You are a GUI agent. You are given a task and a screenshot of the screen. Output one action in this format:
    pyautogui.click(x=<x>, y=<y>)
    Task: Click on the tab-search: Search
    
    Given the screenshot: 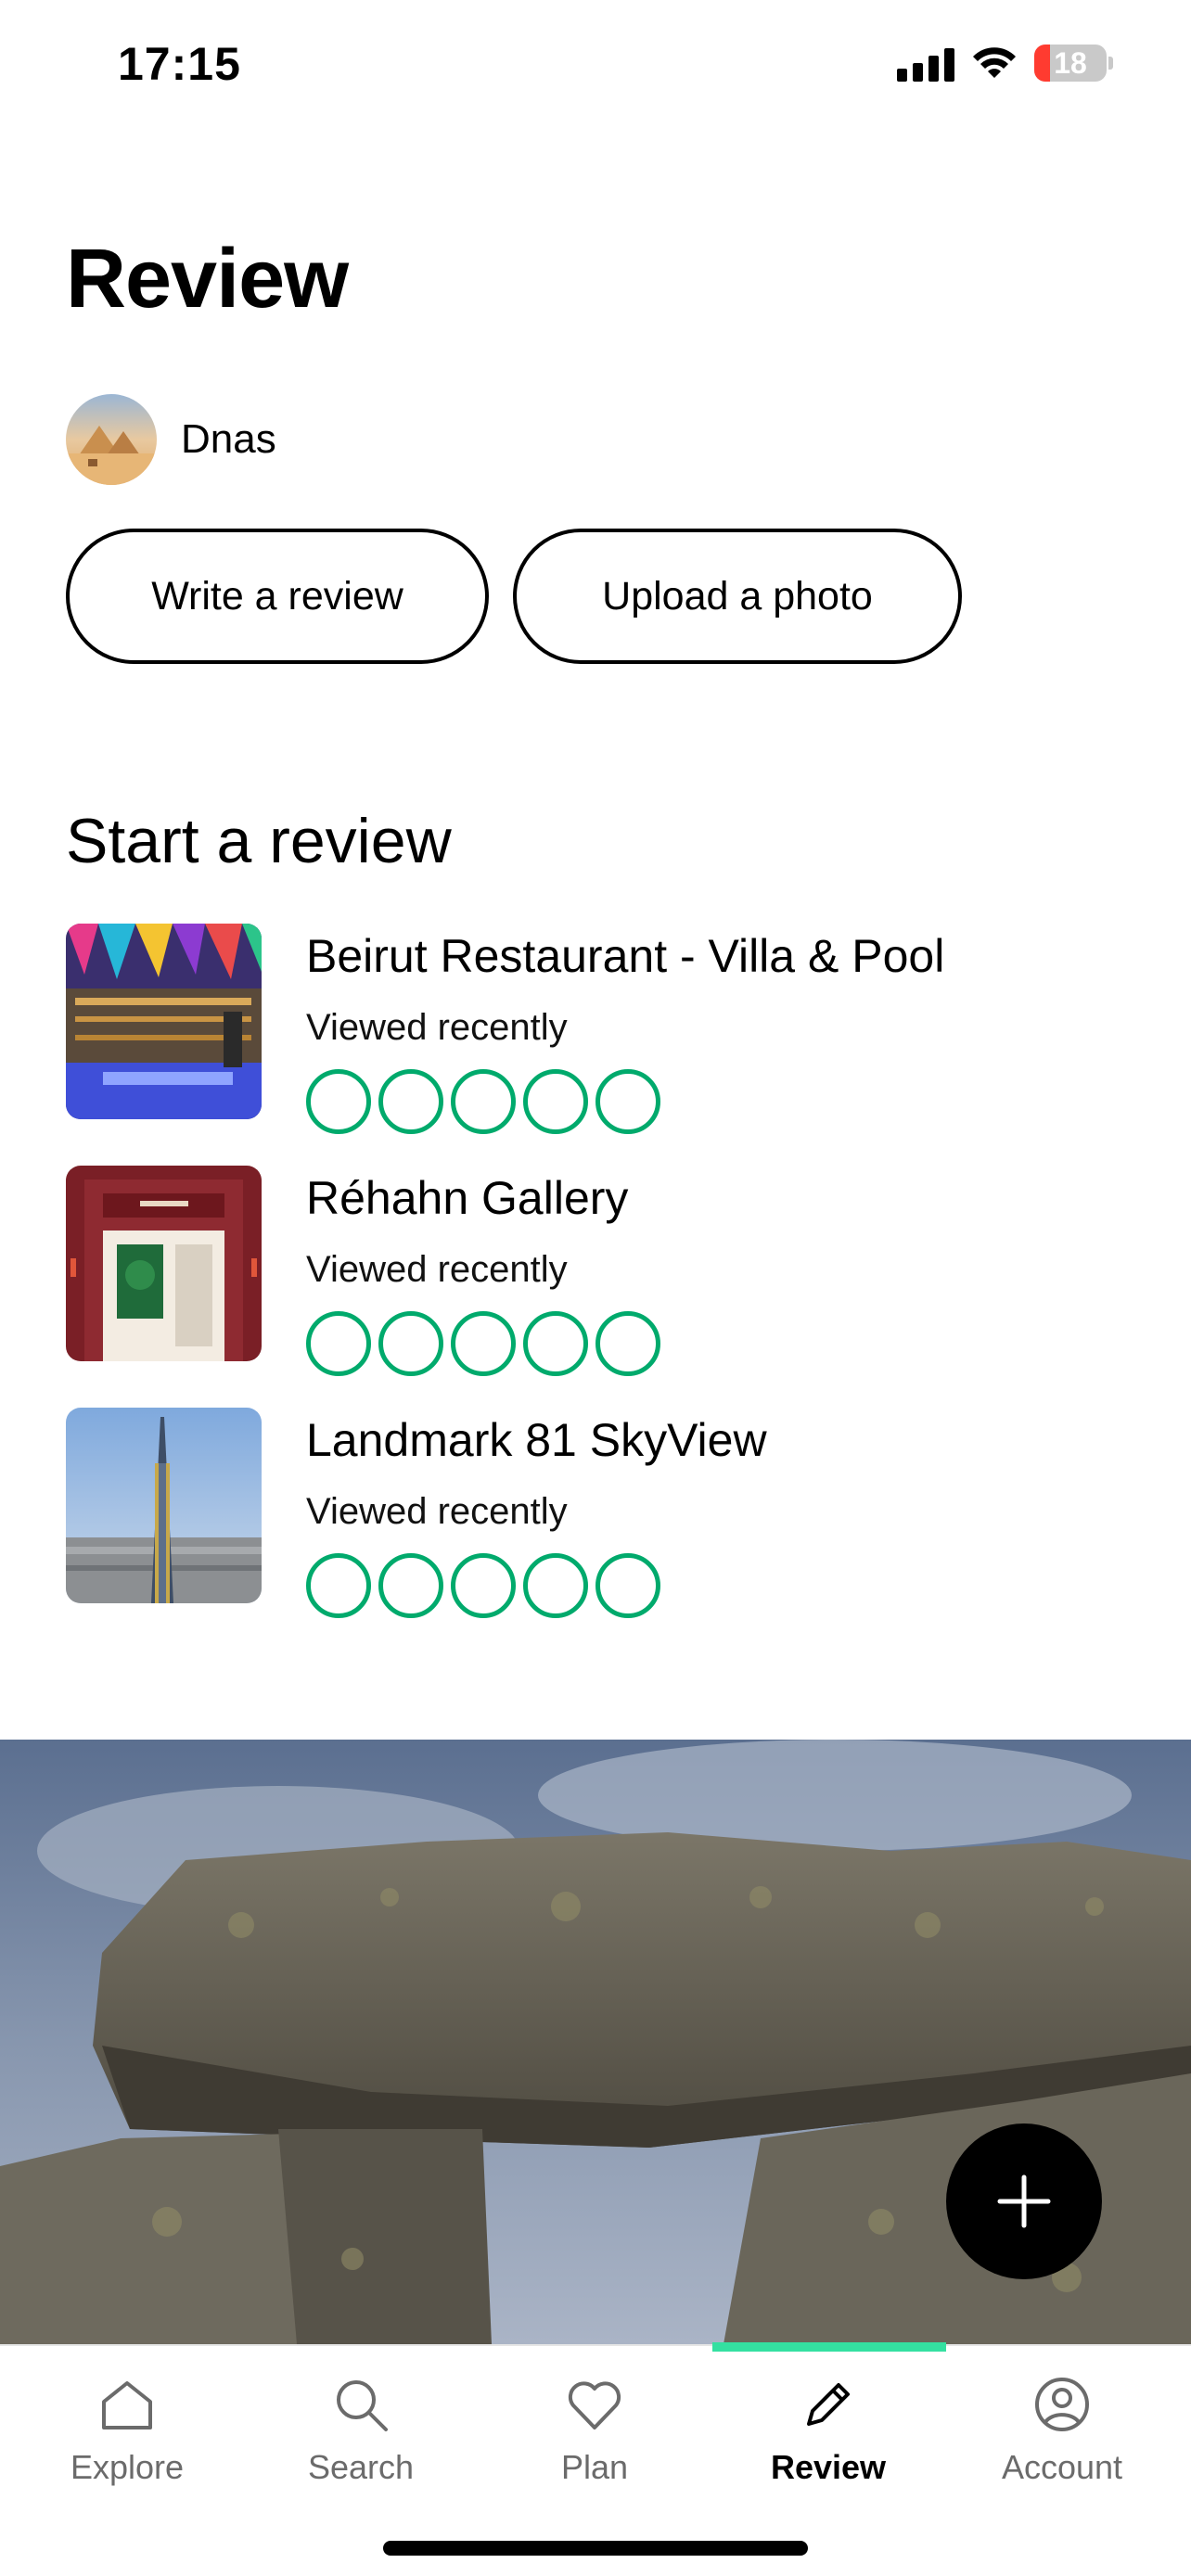 What is the action you would take?
    pyautogui.click(x=361, y=2430)
    